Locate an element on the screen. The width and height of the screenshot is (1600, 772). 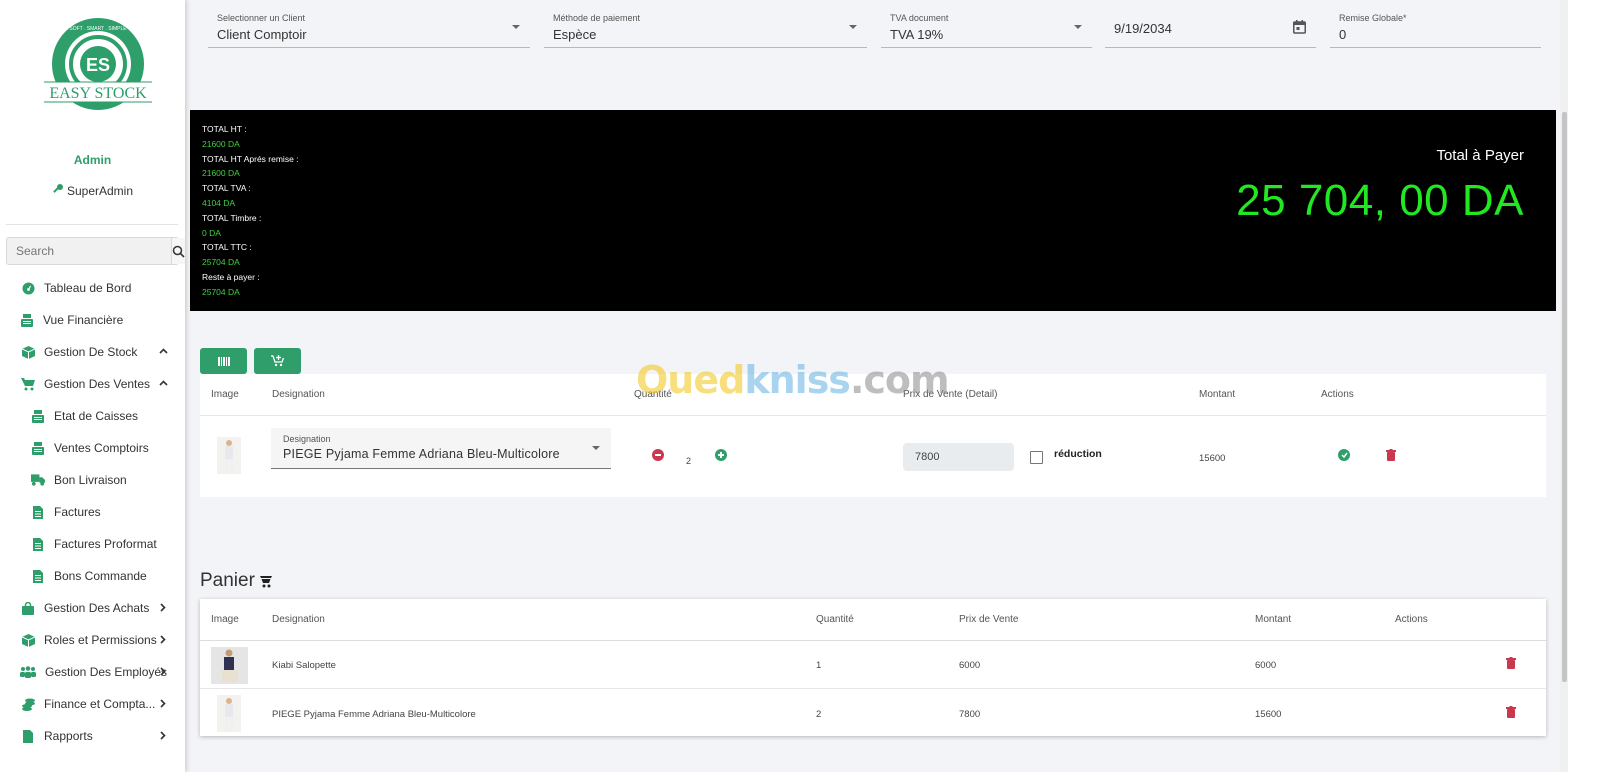
payment-method-select: Méthode de paiement Espèce is located at coordinates (705, 28).